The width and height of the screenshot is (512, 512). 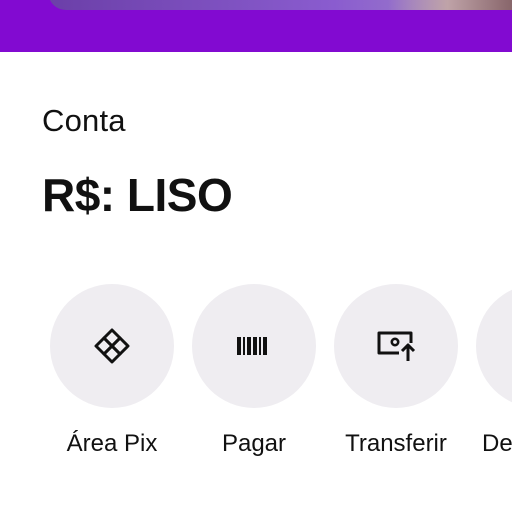 I want to click on promo-image, so click(x=450, y=5).